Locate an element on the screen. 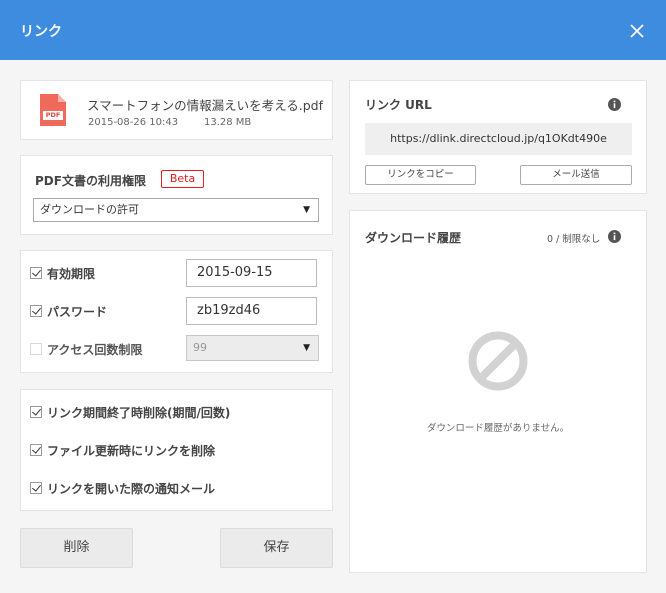 The image size is (666, 593). option-checkbox-delete-on-expiry is located at coordinates (36, 412).